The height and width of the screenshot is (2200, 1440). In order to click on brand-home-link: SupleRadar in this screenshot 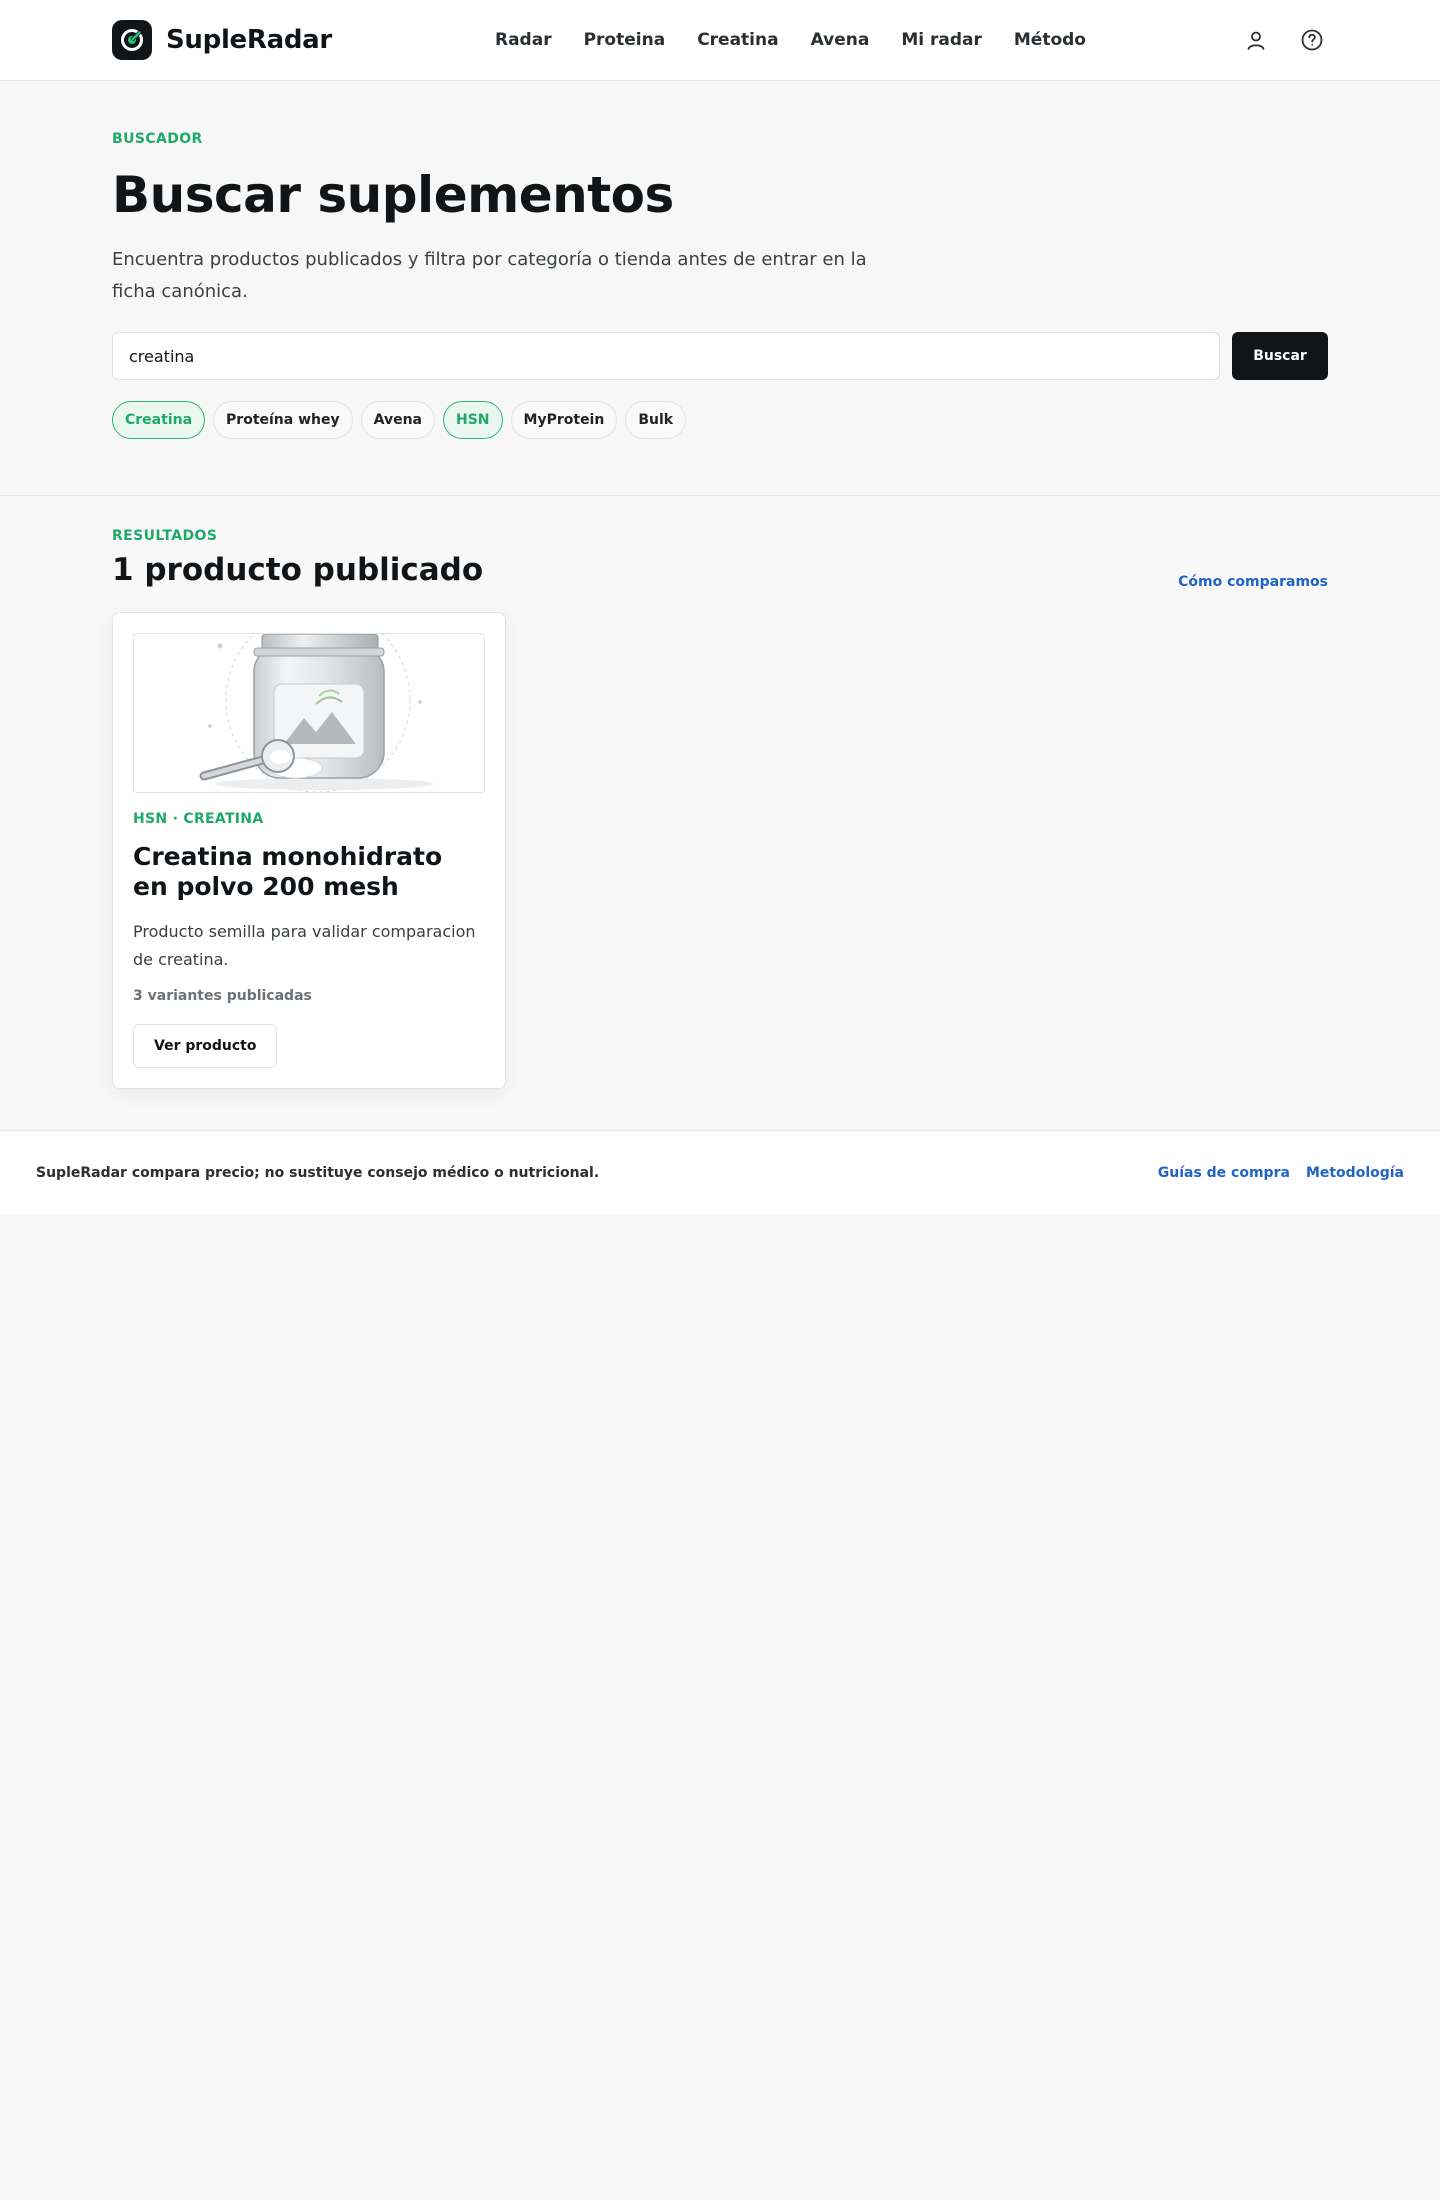, I will do `click(222, 40)`.